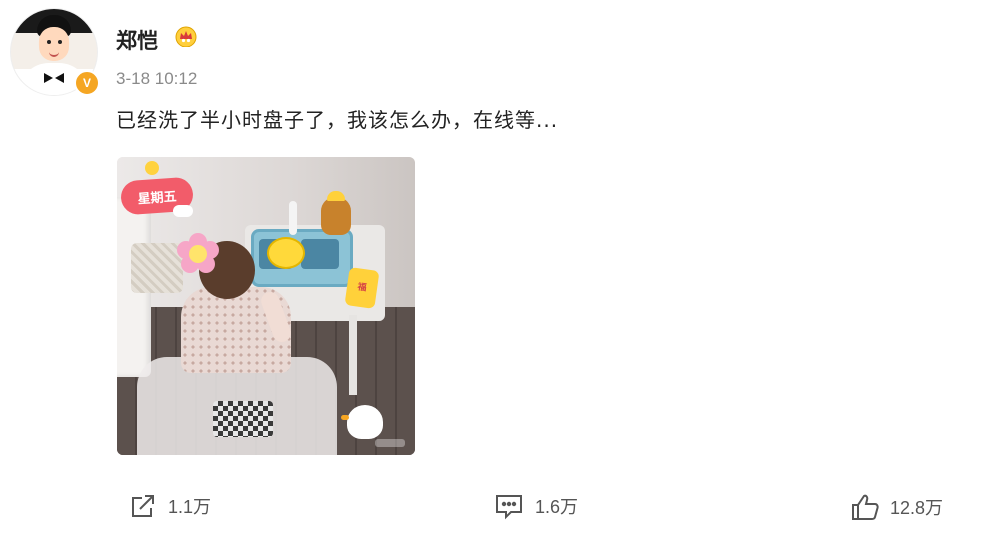 The width and height of the screenshot is (1000, 541). Describe the element at coordinates (137, 40) in the screenshot. I see `author-name: 郑恺` at that location.